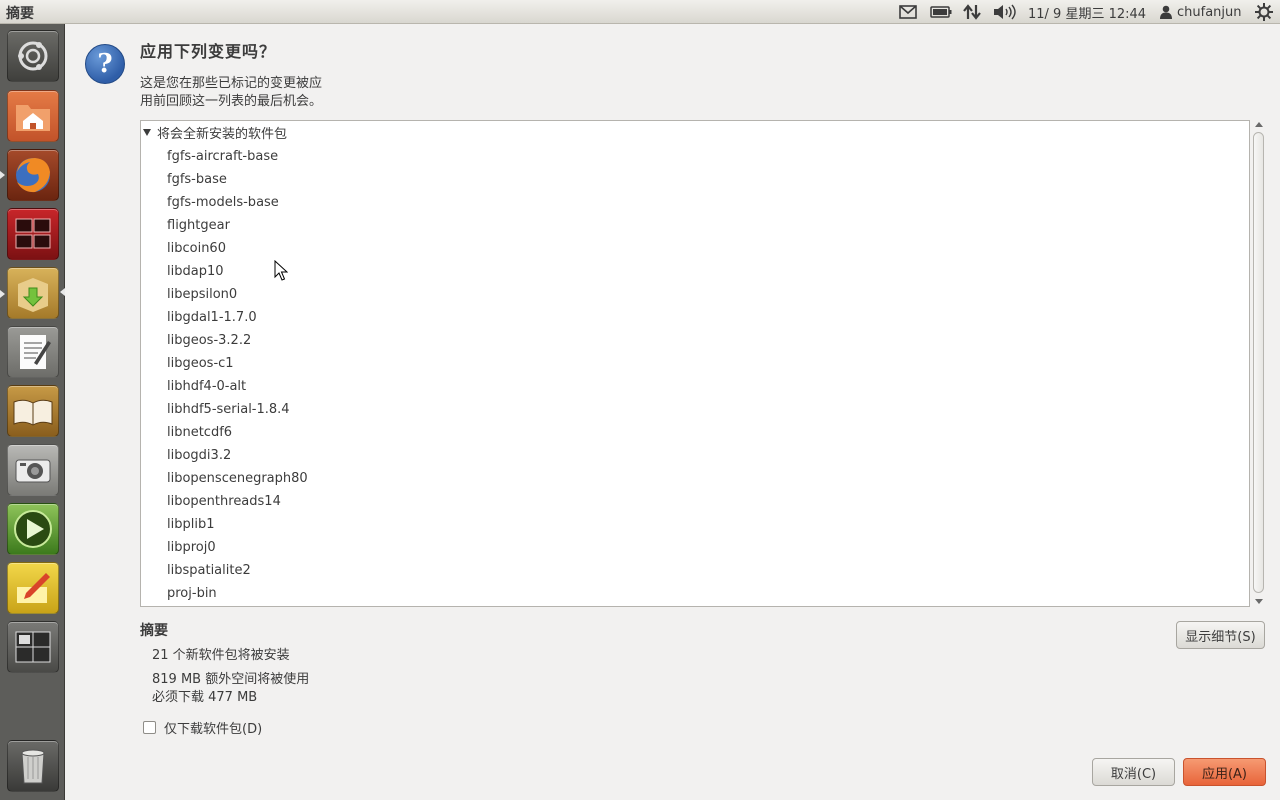  Describe the element at coordinates (1264, 12) in the screenshot. I see `session-gear-icon` at that location.